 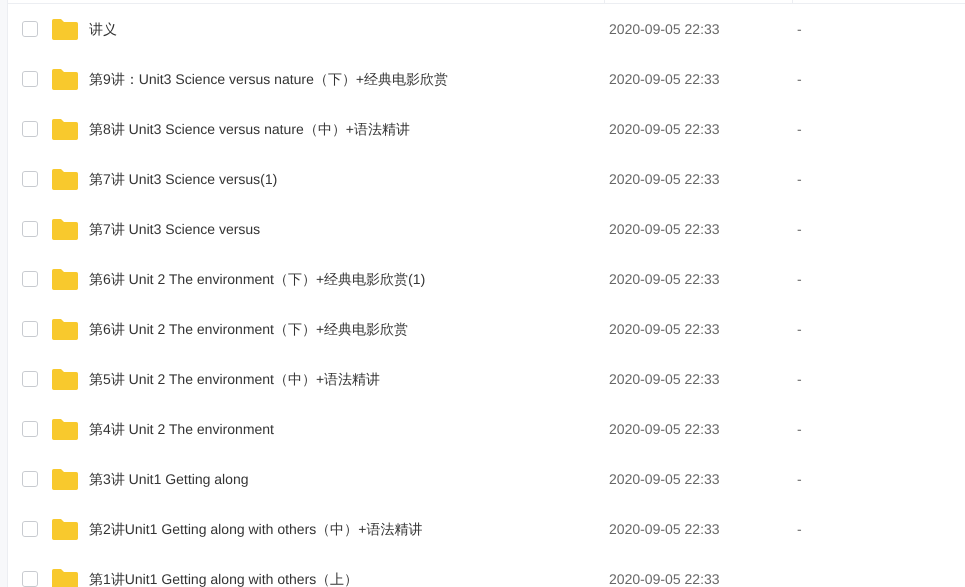 I want to click on folder-name: 讲义, so click(x=339, y=29).